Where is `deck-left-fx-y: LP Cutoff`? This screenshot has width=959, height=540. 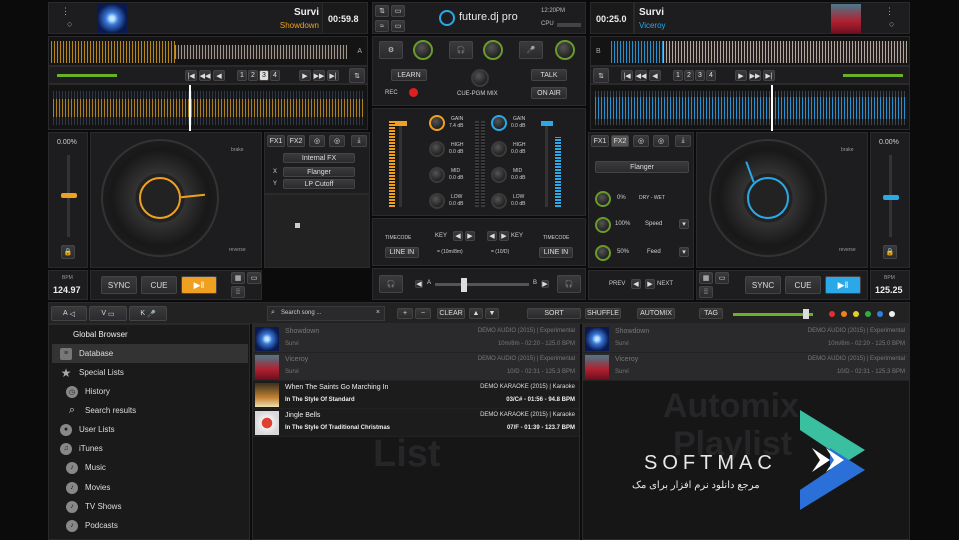 deck-left-fx-y: LP Cutoff is located at coordinates (319, 184).